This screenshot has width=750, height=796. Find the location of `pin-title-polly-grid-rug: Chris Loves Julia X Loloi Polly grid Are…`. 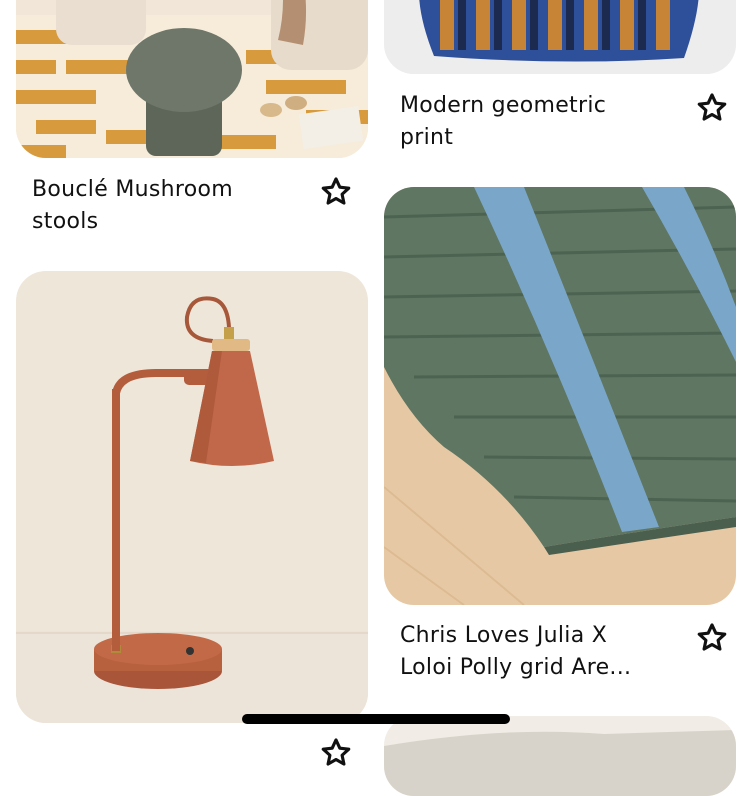

pin-title-polly-grid-rug: Chris Loves Julia X Loloi Polly grid Are… is located at coordinates (545, 652).